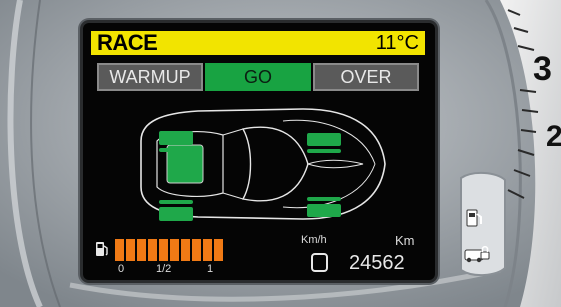 This screenshot has height=307, width=561. I want to click on fuel-scale-0: 0, so click(121, 269).